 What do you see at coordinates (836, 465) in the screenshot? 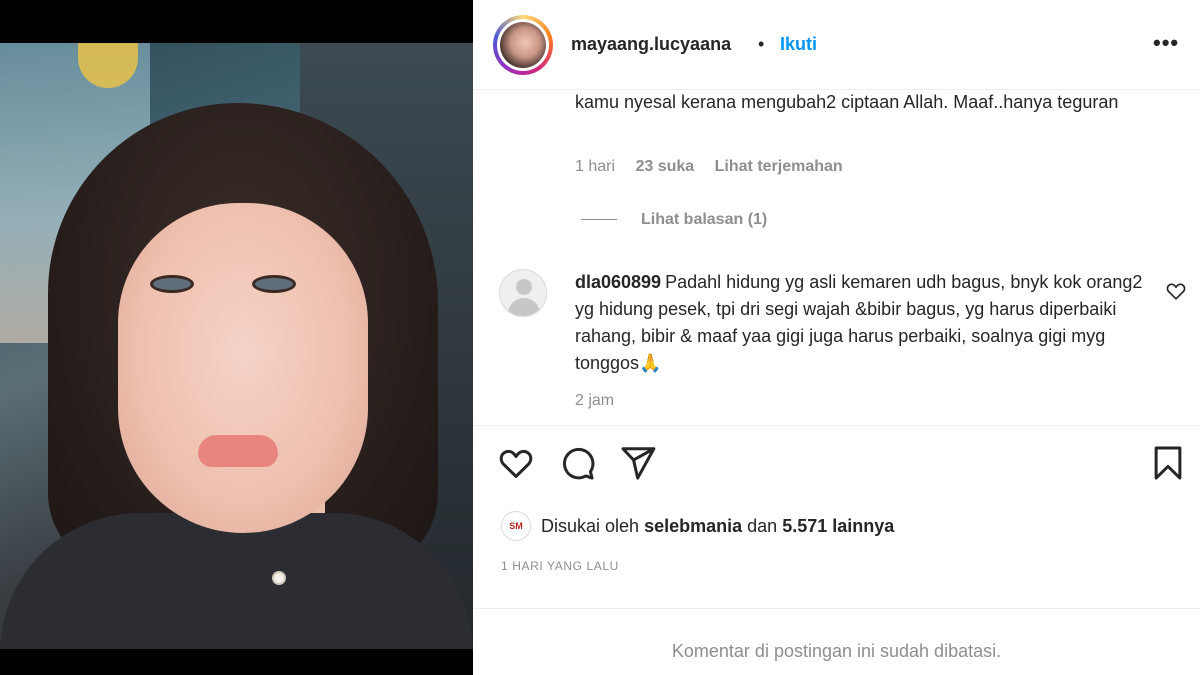
I see `post-action-bar` at bounding box center [836, 465].